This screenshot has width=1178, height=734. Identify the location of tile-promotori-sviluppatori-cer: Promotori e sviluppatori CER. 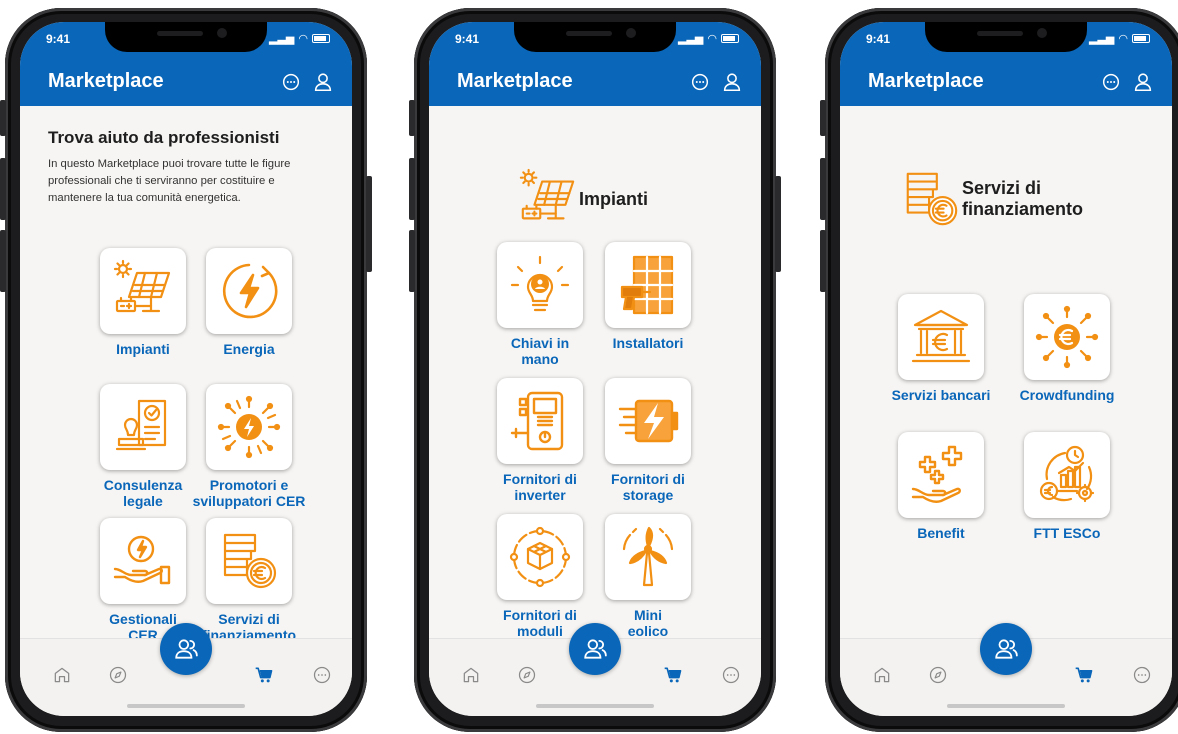
(249, 446).